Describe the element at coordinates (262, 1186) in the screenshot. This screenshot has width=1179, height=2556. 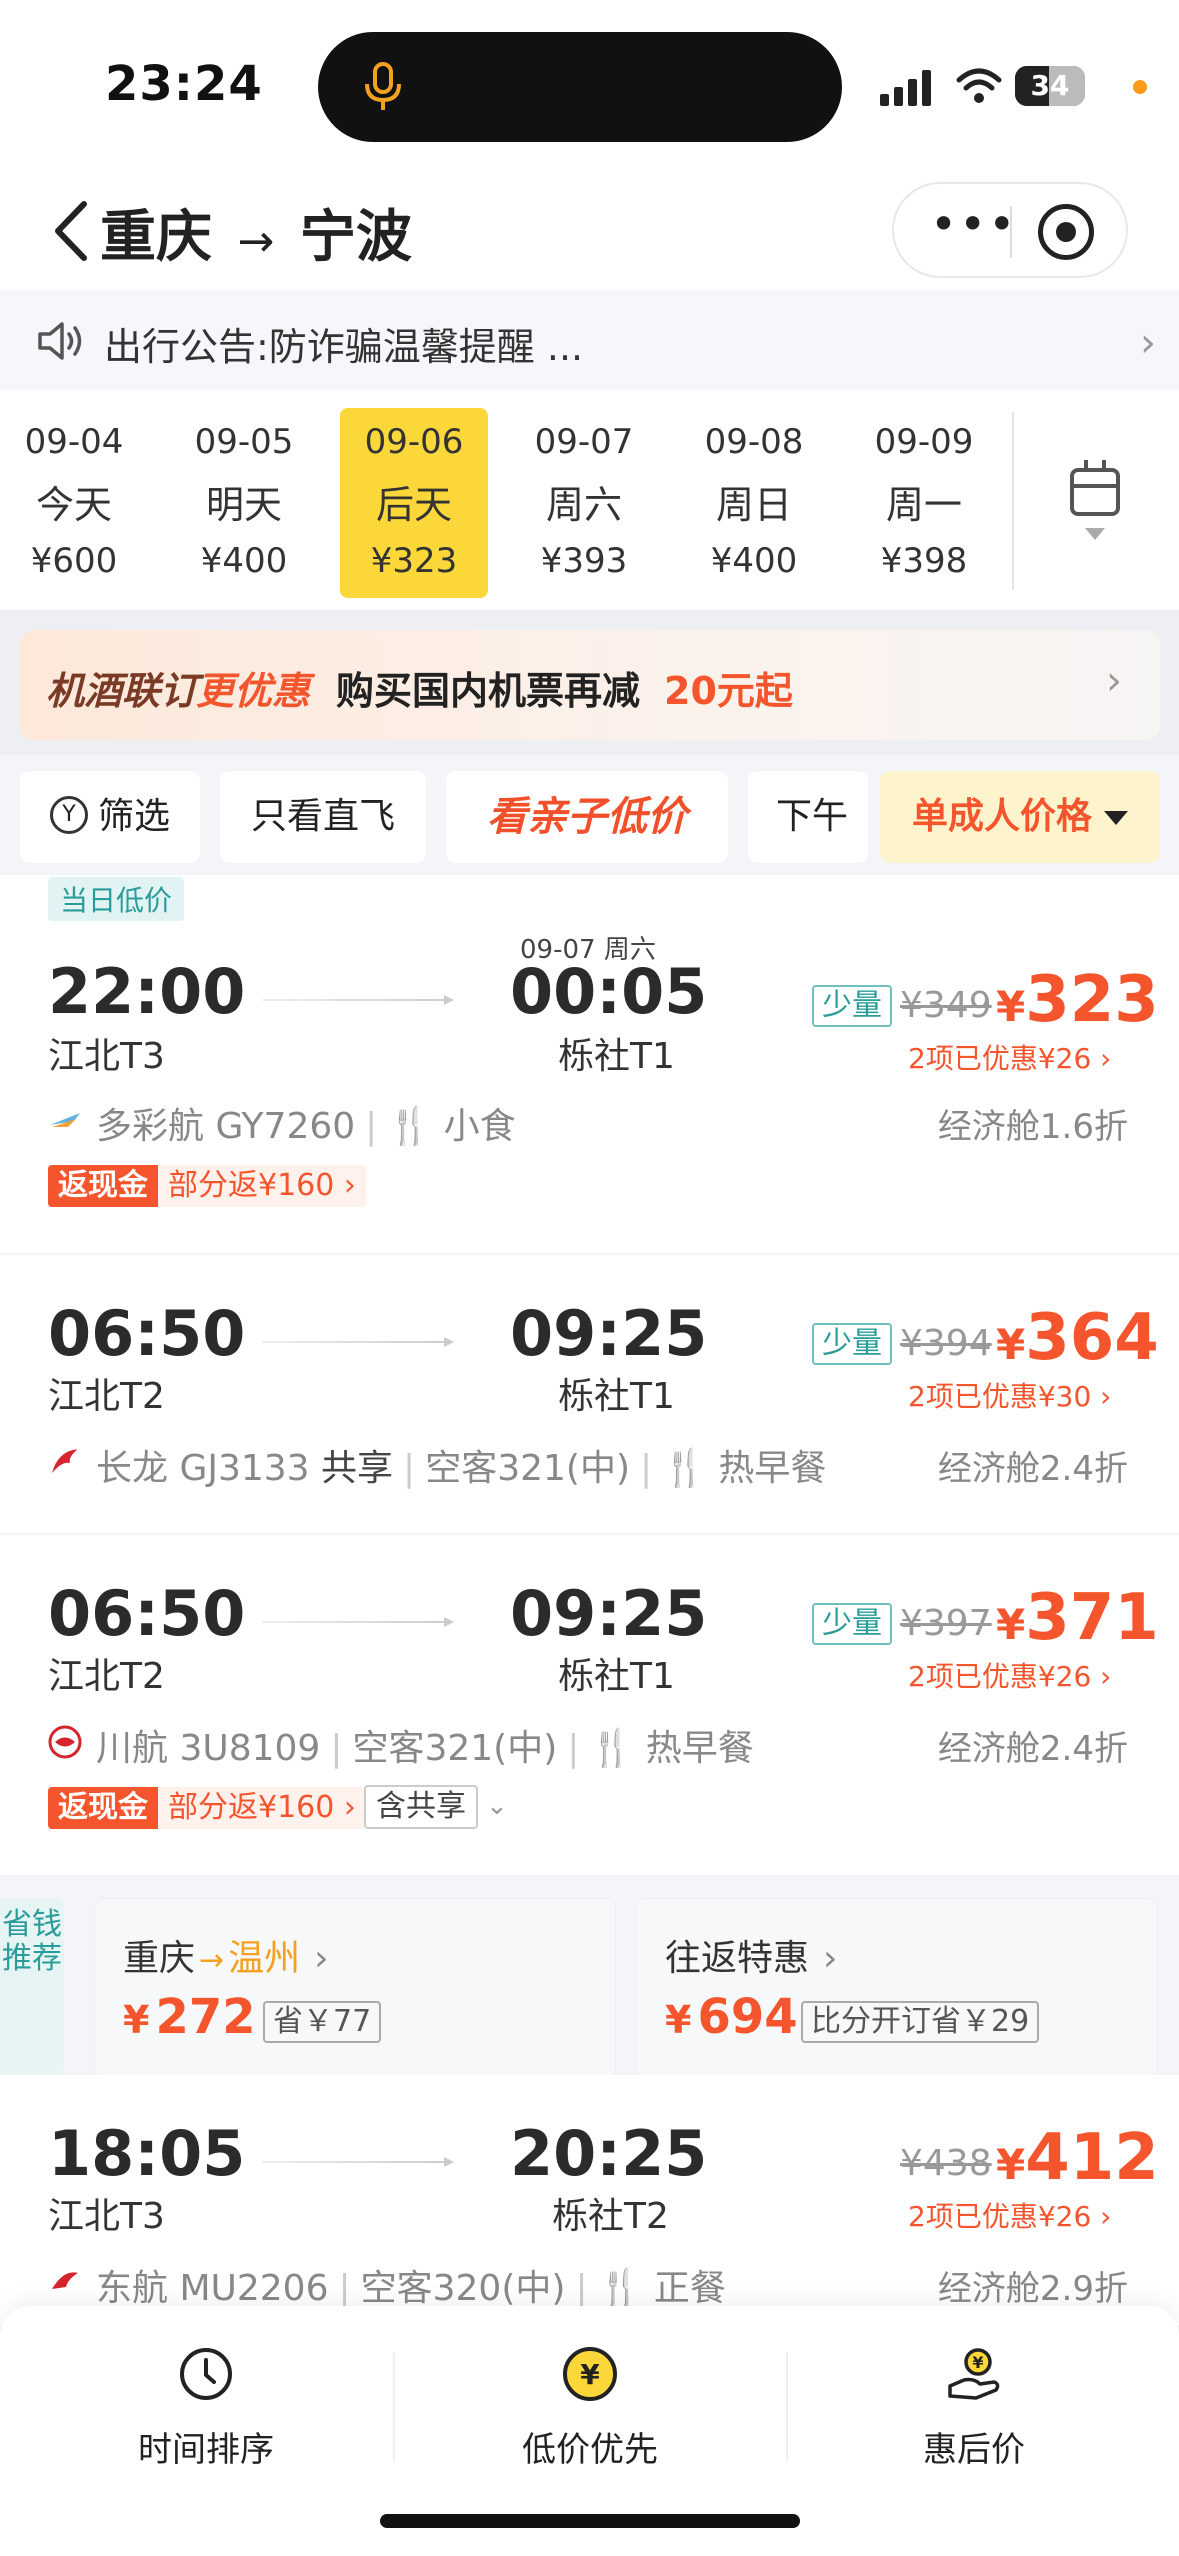
I see `cashback-text: 部分返¥160 ›` at that location.